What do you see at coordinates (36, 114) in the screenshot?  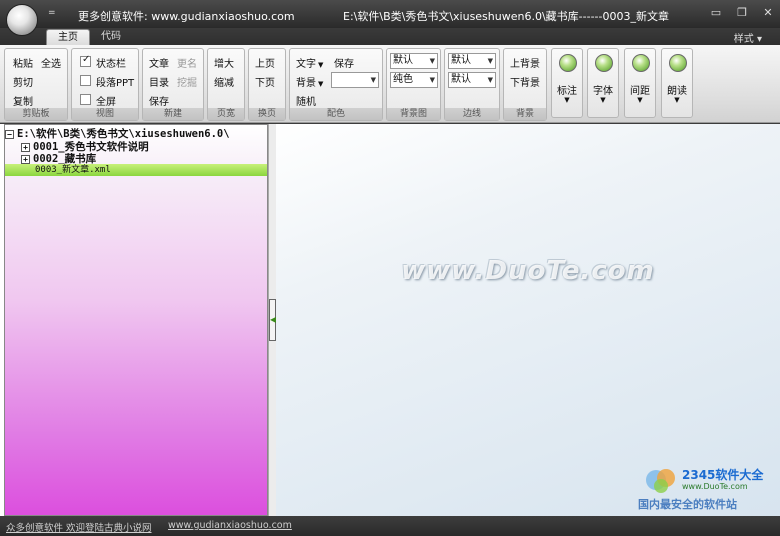 I see `group-label: 剪贴板` at bounding box center [36, 114].